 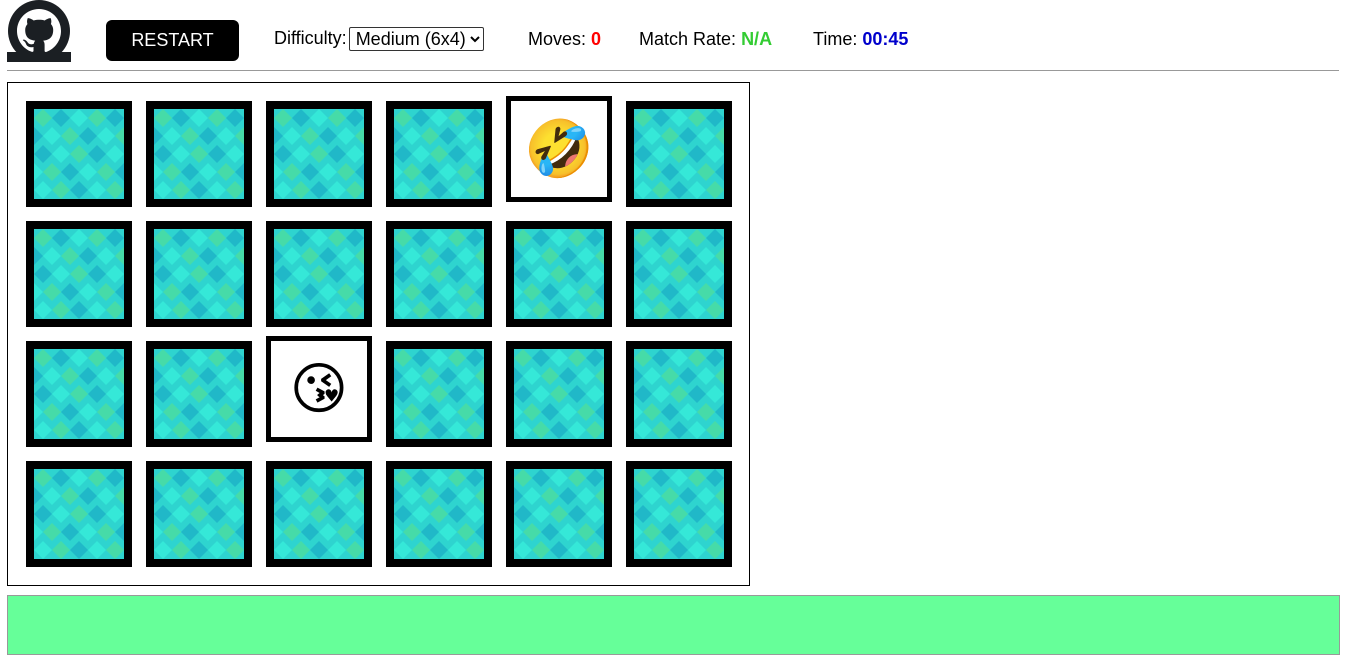 What do you see at coordinates (757, 39) in the screenshot?
I see `match-rate-value: N/A` at bounding box center [757, 39].